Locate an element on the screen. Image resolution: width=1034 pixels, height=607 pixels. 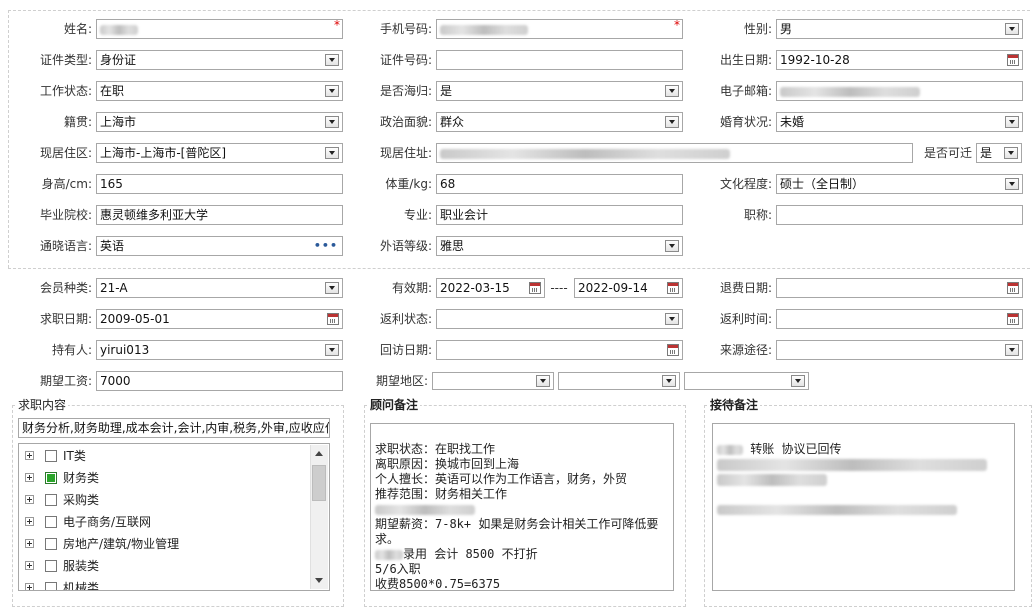
email-field is located at coordinates (899, 91).